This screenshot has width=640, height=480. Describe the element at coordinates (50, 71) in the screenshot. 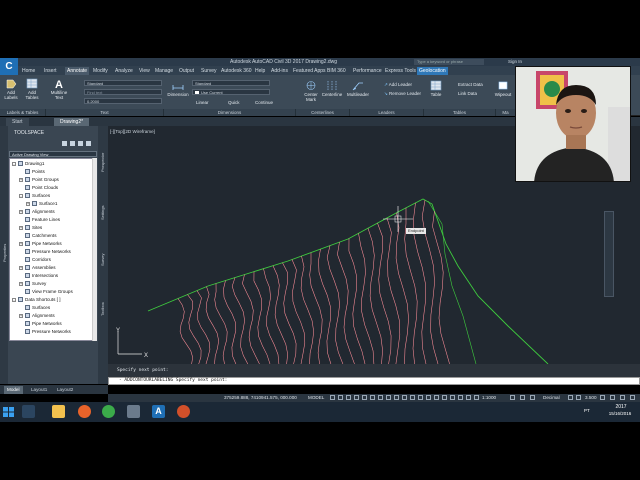

I see `tab-insert: Insert` at that location.